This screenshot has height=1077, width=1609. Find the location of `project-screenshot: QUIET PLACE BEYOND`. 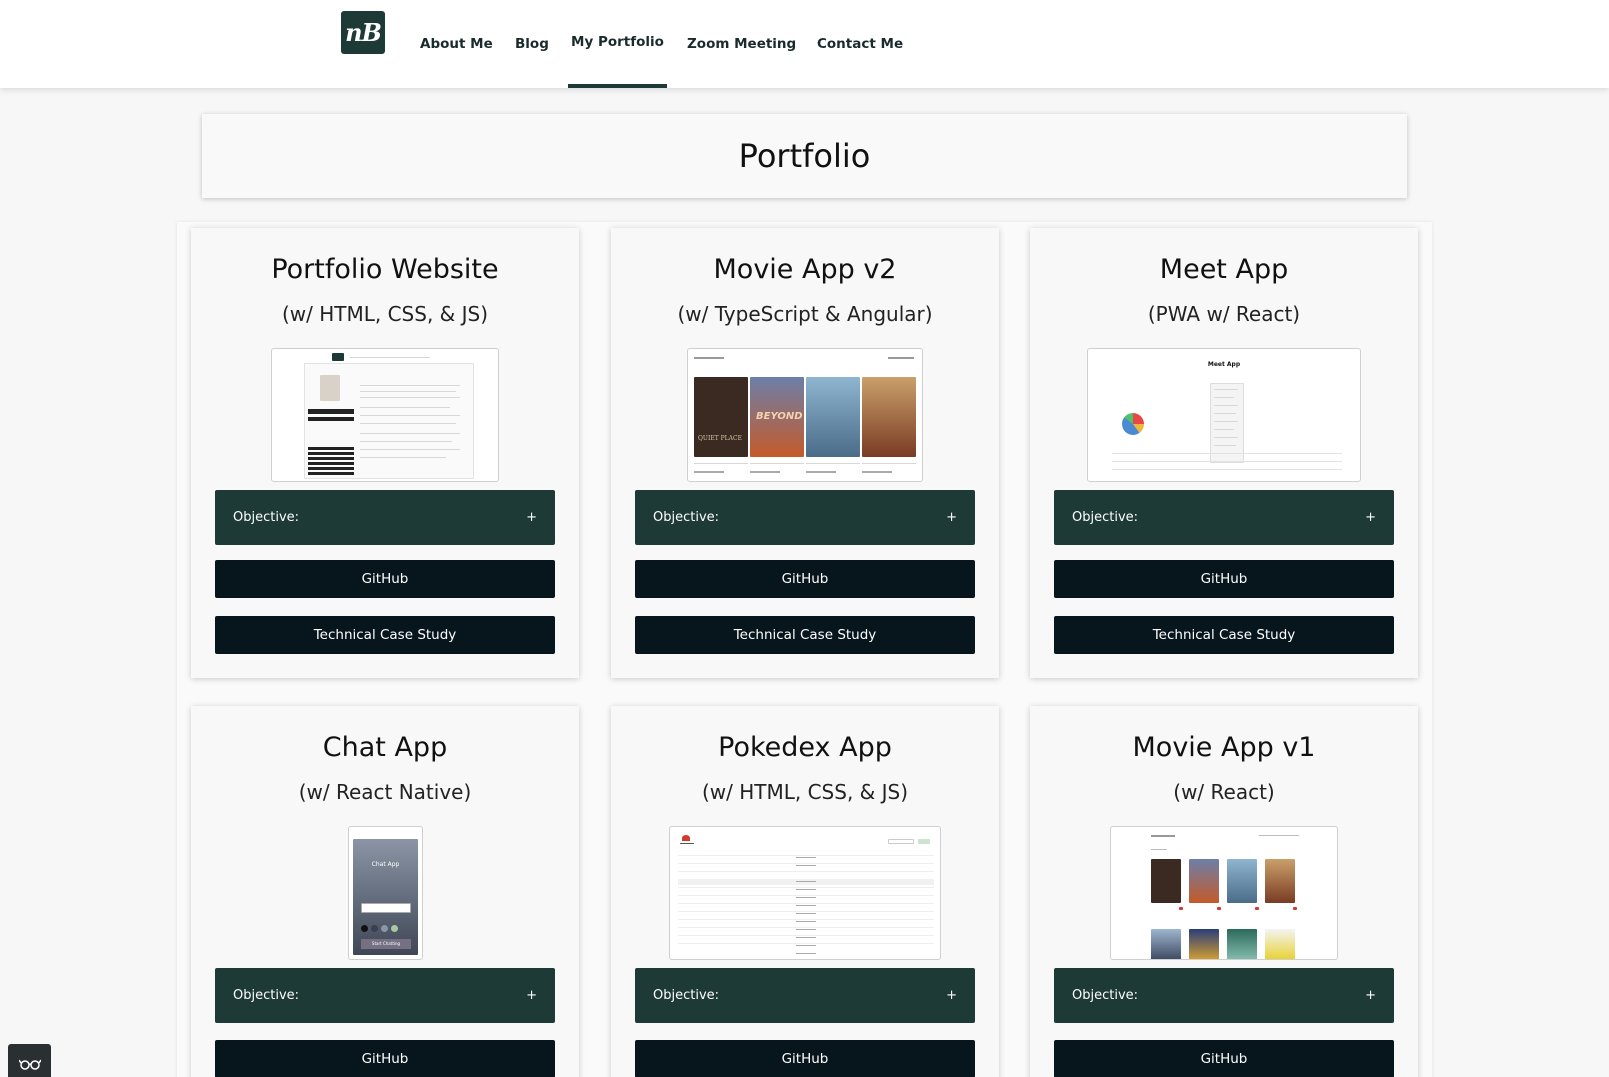

project-screenshot: QUIET PLACE BEYOND is located at coordinates (805, 415).